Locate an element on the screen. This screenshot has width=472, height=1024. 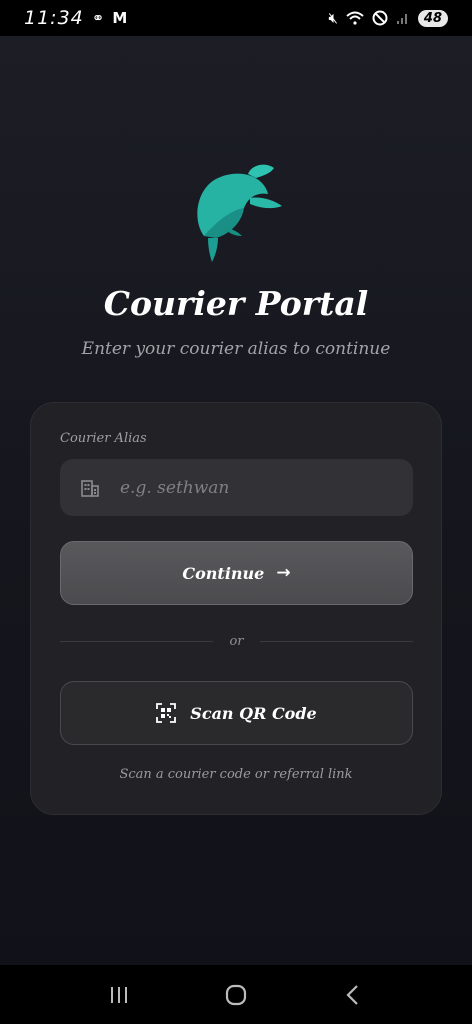
divider-line-right is located at coordinates (336, 641).